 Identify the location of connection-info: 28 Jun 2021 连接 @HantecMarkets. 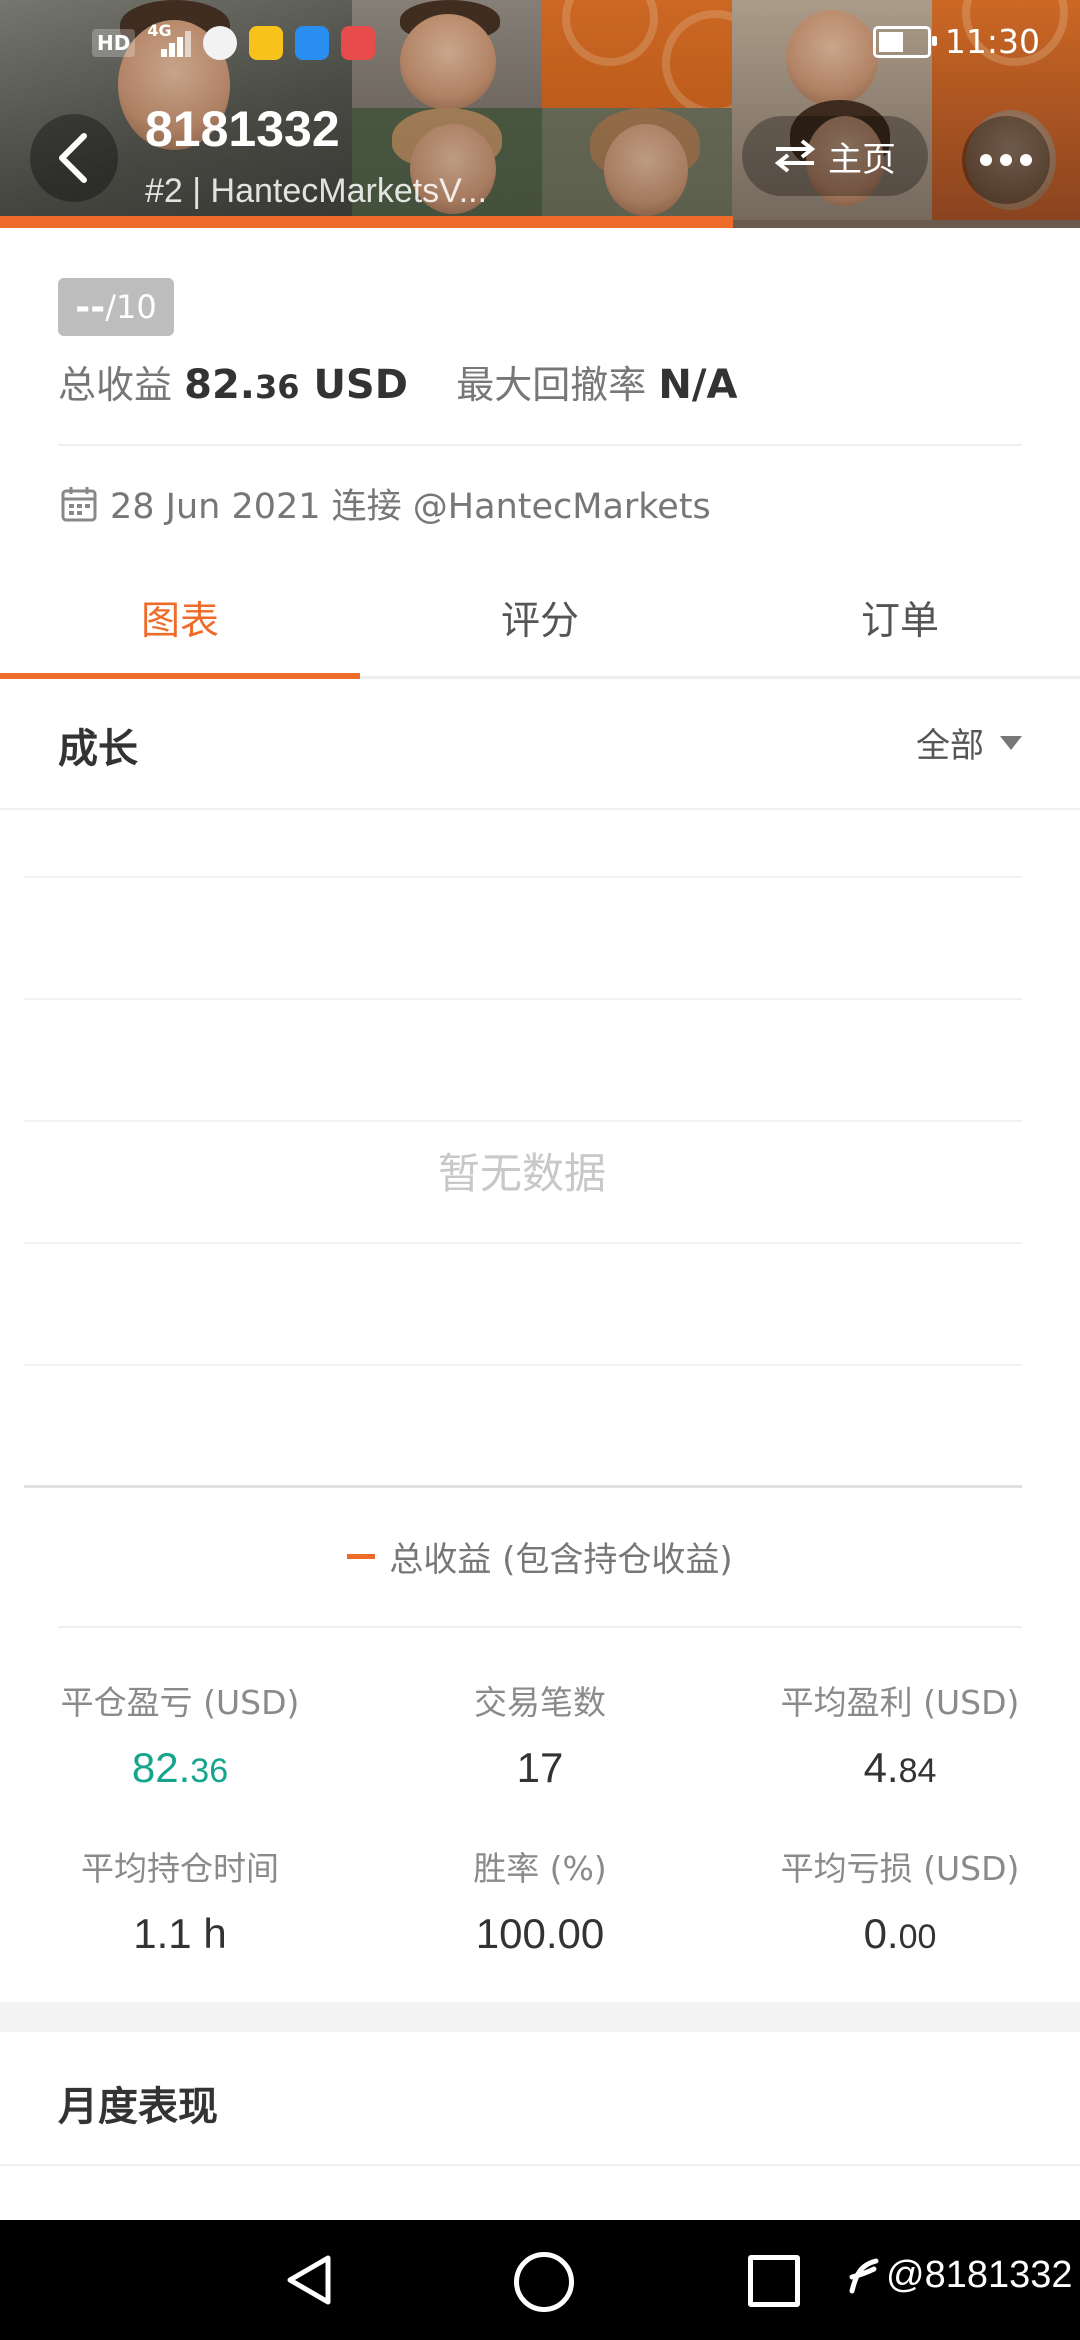
(385, 503).